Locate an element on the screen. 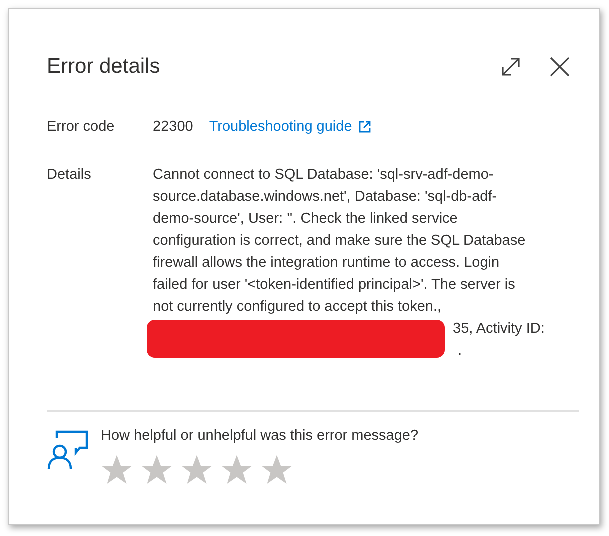  details-text: failed for user '<token-identified principal>'. The server is is located at coordinates (334, 286).